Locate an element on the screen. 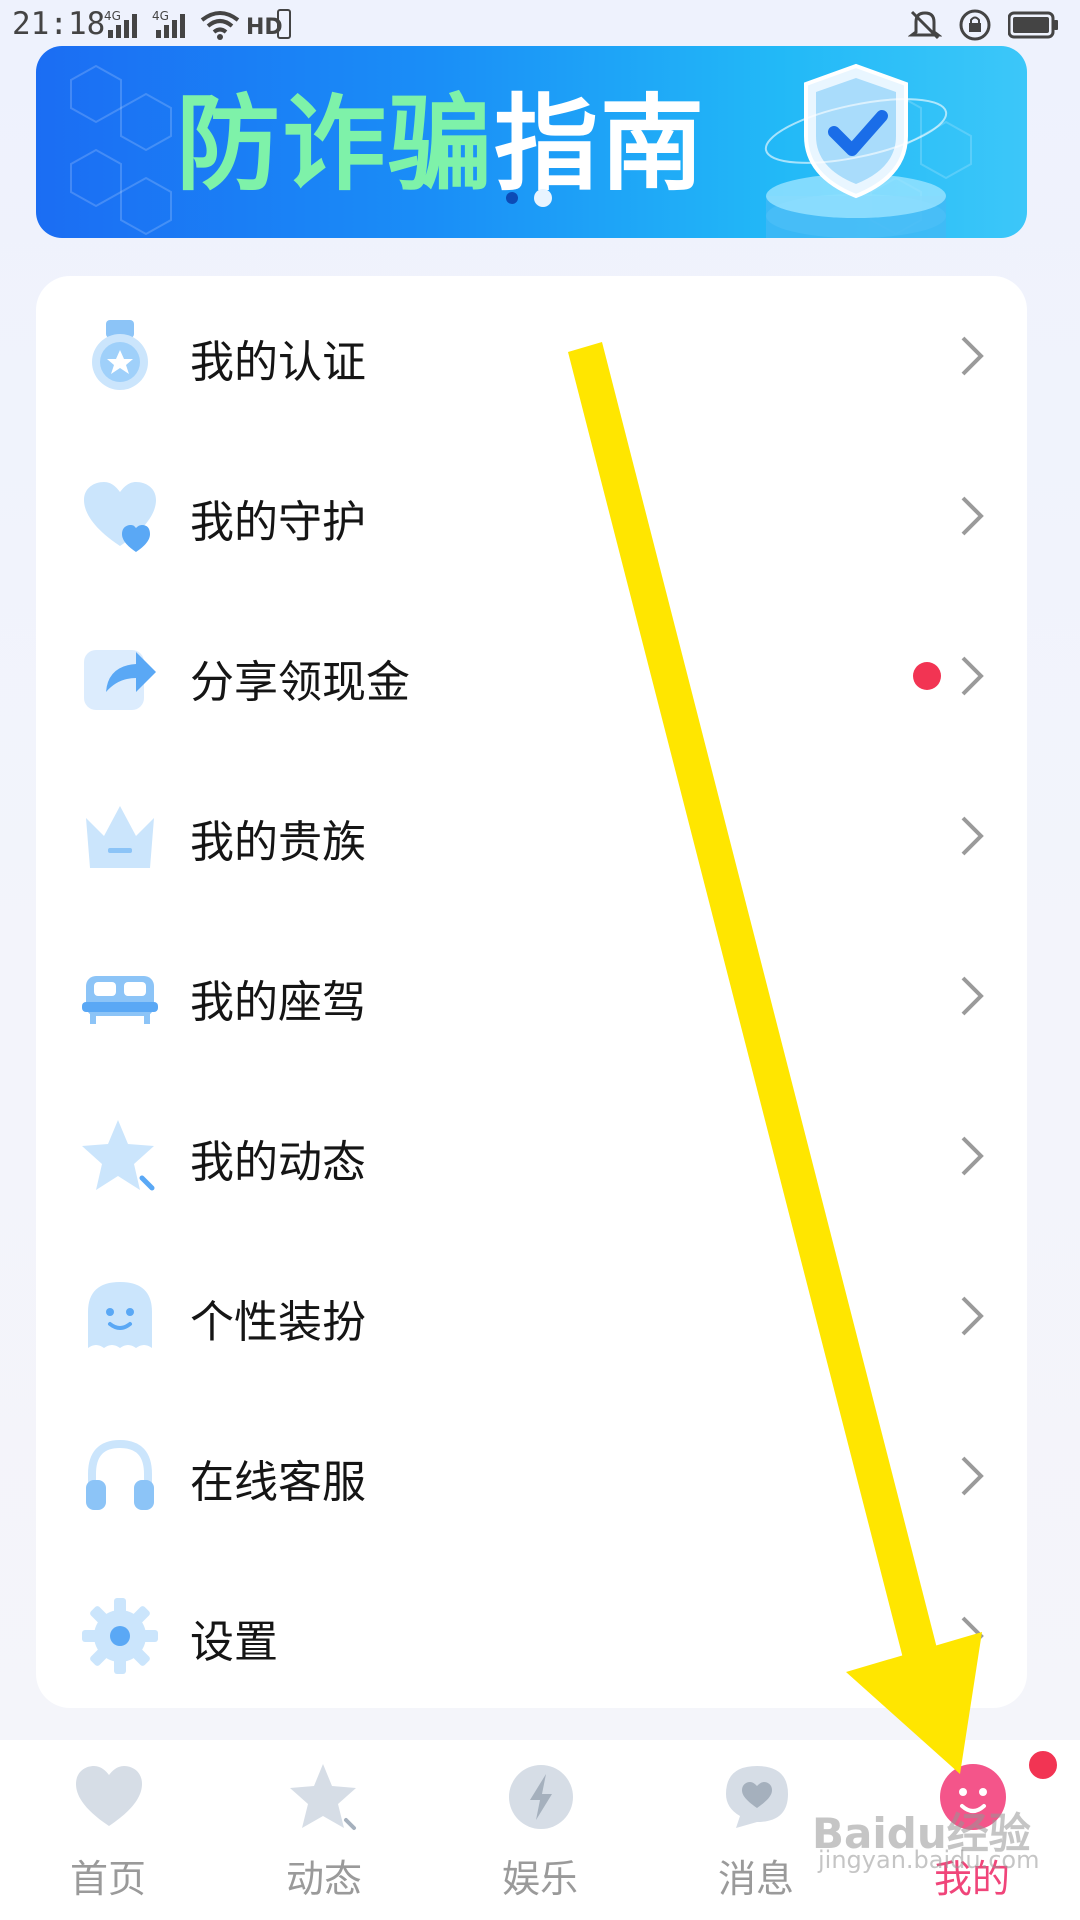 The width and height of the screenshot is (1080, 1920). nav-item-home: 首页 is located at coordinates (108, 1830).